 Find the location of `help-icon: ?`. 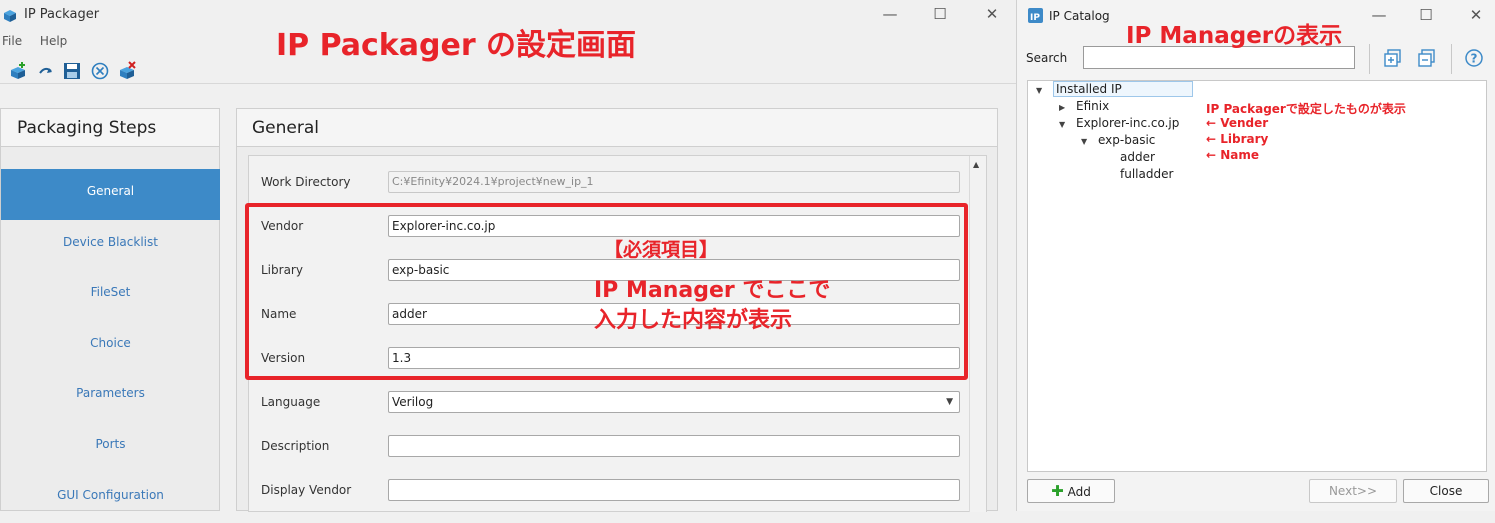

help-icon: ? is located at coordinates (1474, 58).